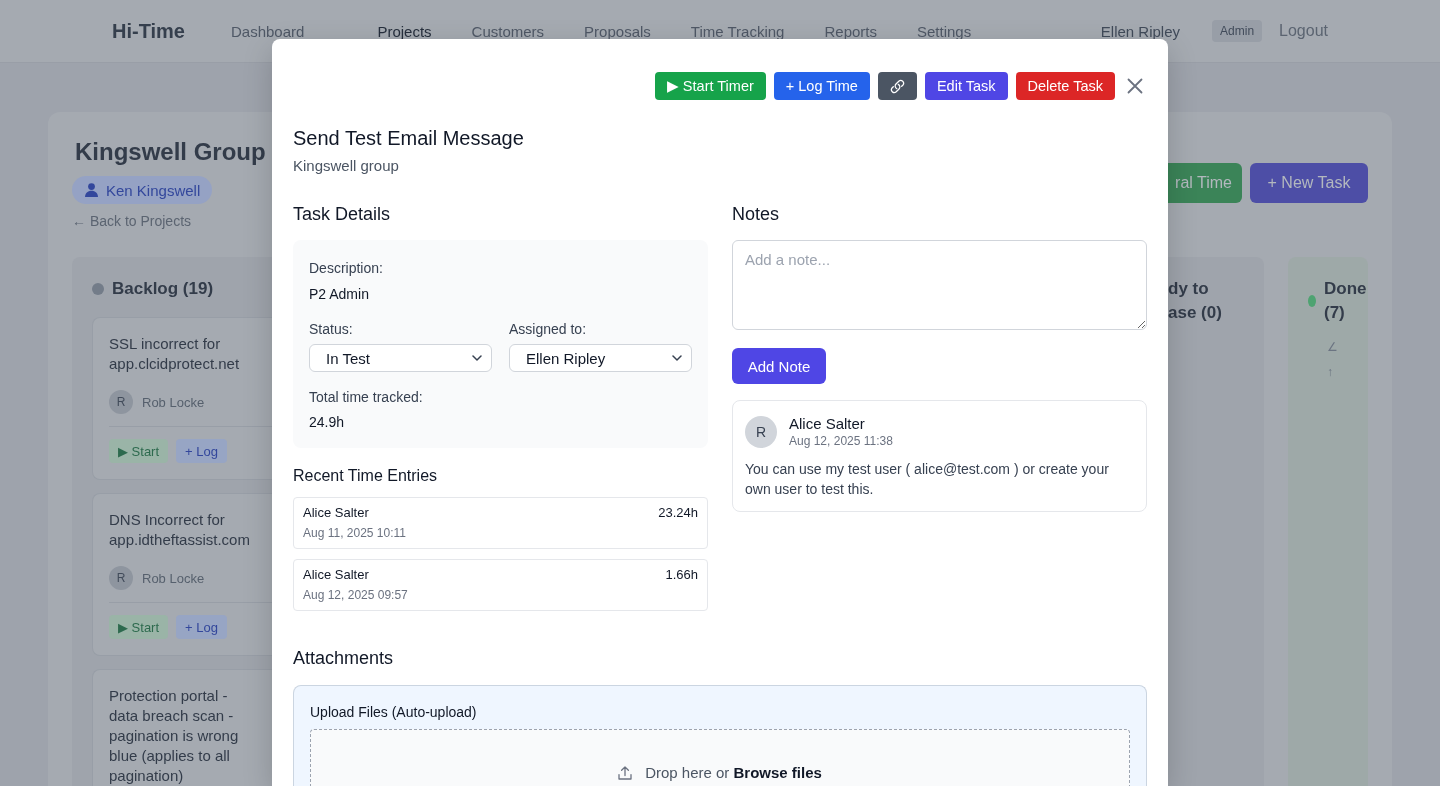  What do you see at coordinates (966, 86) in the screenshot?
I see `edit-task-button: Edit Task` at bounding box center [966, 86].